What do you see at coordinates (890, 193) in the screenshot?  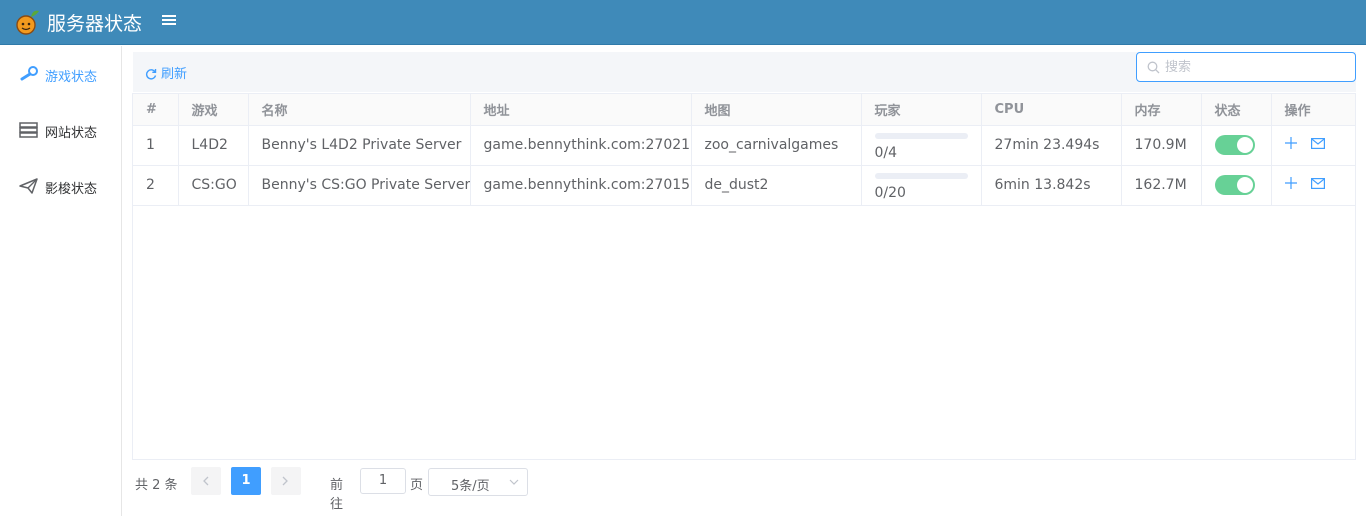 I see `players-count: 0/20` at bounding box center [890, 193].